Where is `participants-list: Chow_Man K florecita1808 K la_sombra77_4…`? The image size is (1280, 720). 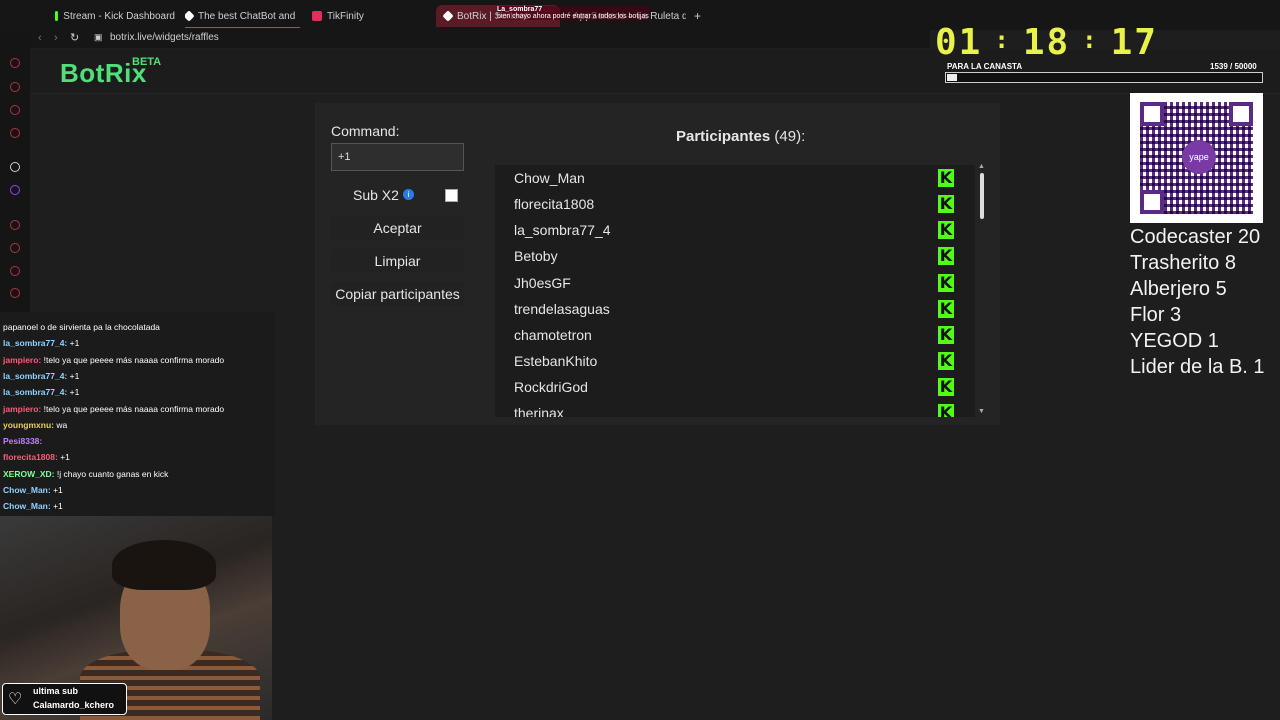 participants-list: Chow_Man K florecita1808 K la_sombra77_4… is located at coordinates (735, 291).